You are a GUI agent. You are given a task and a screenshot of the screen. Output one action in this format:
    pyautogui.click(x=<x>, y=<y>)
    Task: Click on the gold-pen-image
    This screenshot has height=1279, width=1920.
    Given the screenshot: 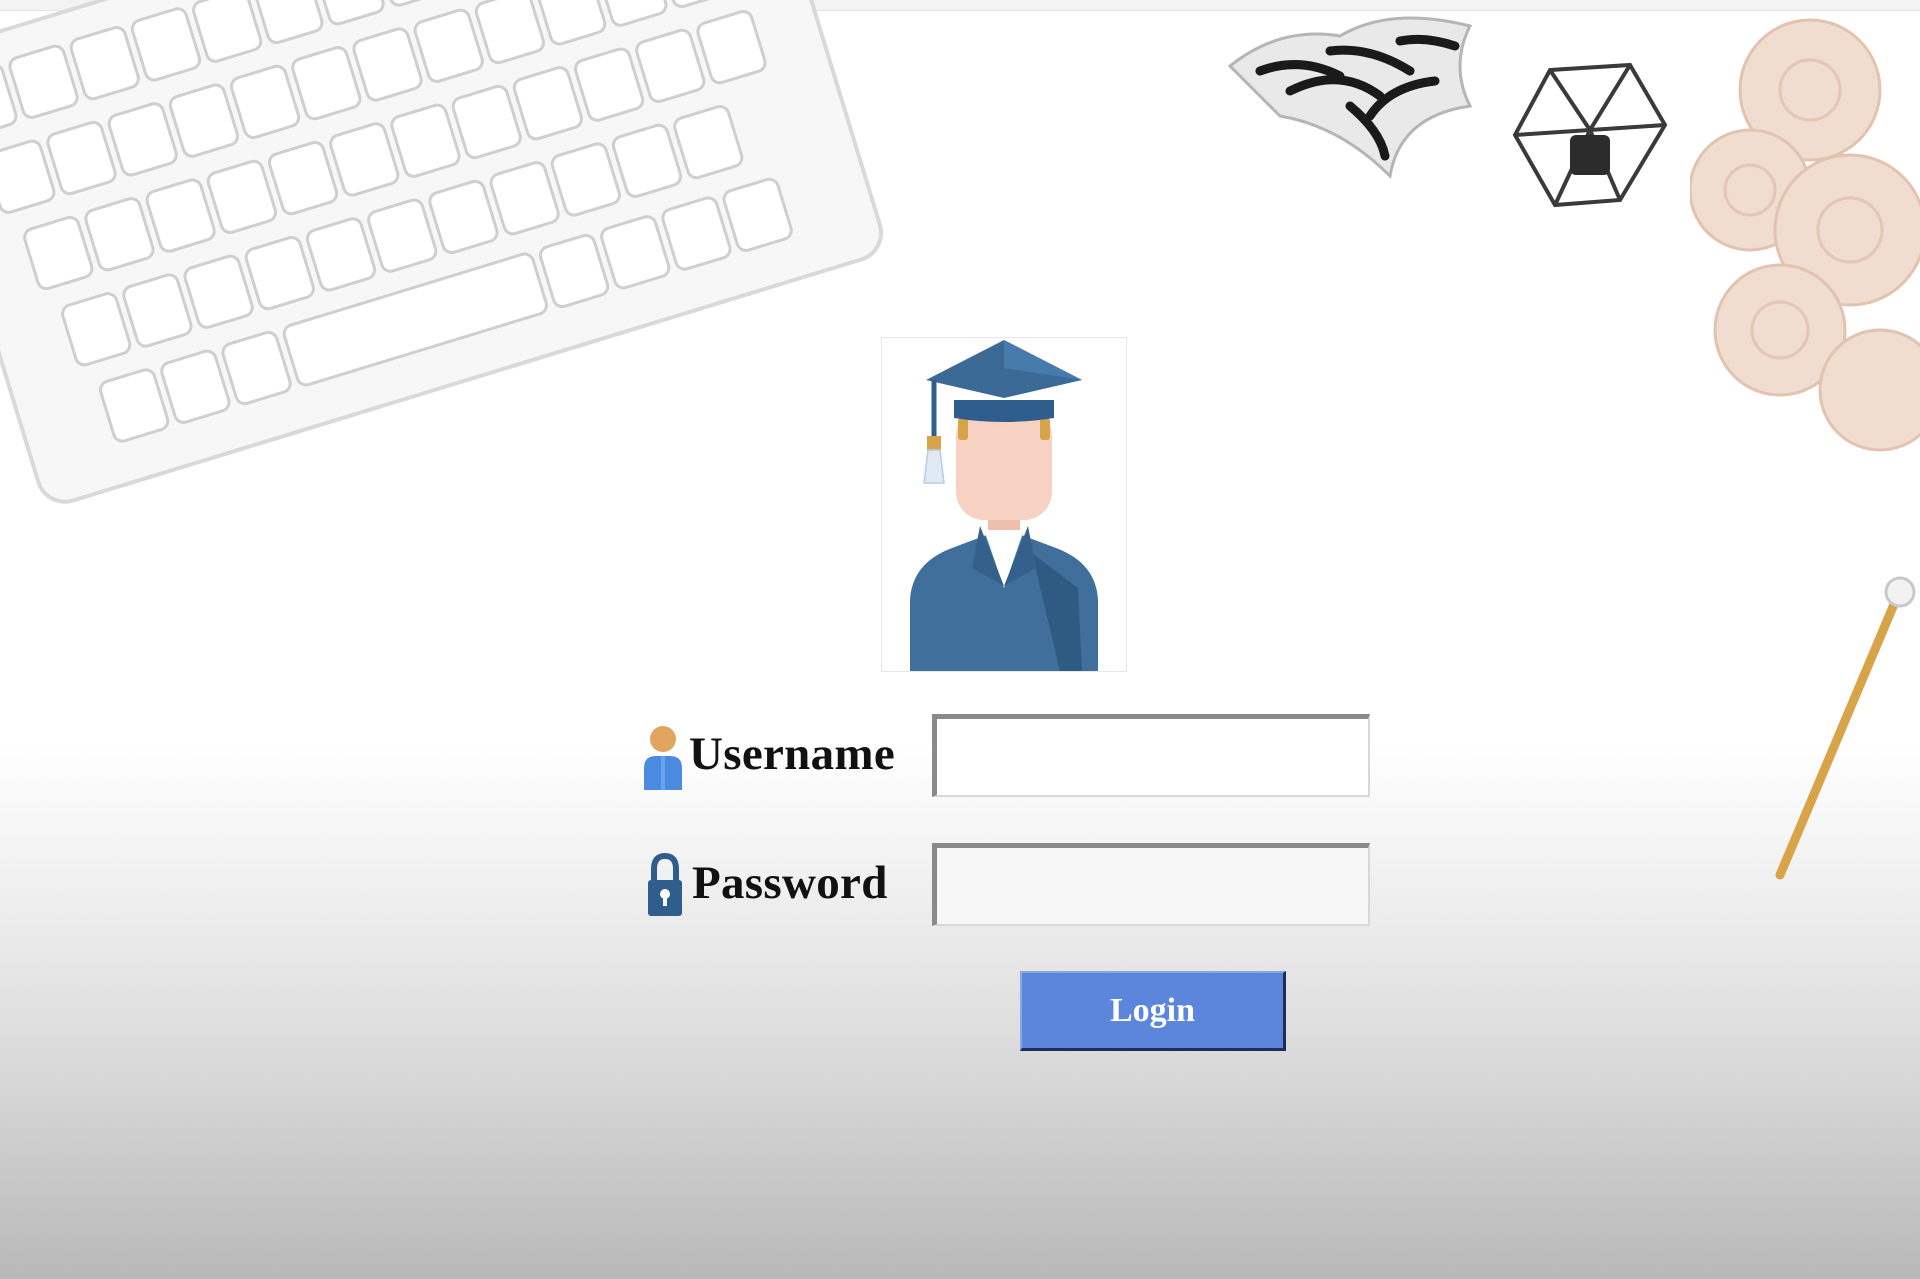 What is the action you would take?
    pyautogui.click(x=1845, y=728)
    